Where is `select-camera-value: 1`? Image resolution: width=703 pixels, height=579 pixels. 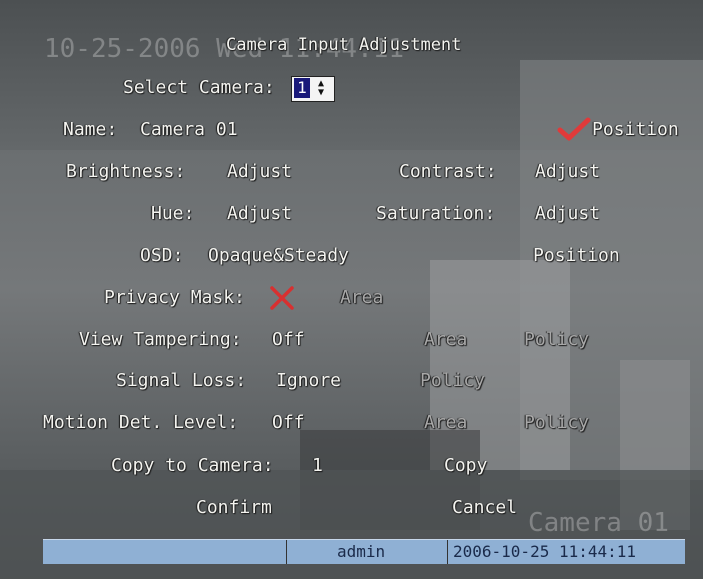
select-camera-value: 1 is located at coordinates (302, 88).